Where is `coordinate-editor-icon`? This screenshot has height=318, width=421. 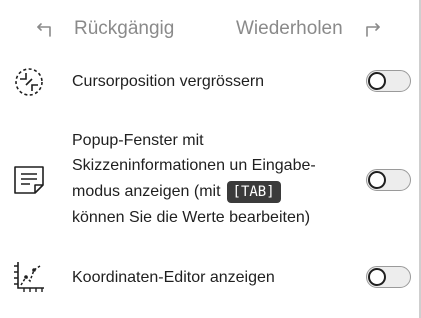
coordinate-editor-icon is located at coordinates (29, 277).